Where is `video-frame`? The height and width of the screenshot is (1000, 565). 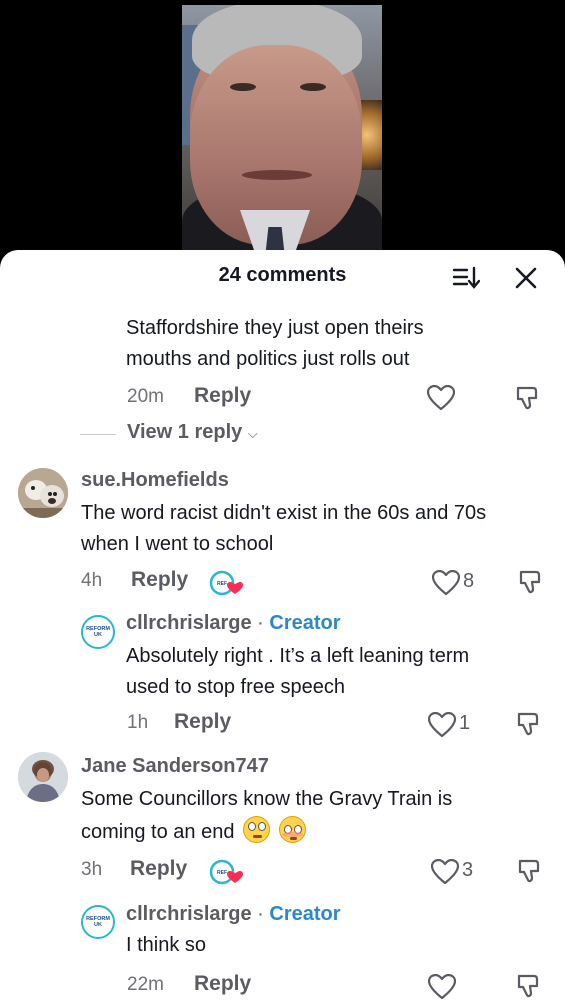
video-frame is located at coordinates (282, 133).